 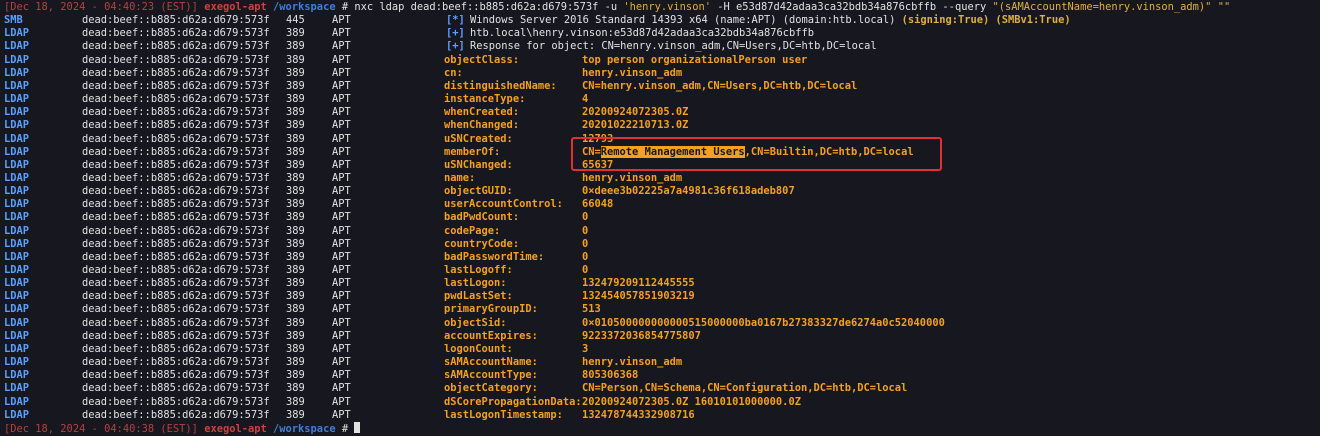 What do you see at coordinates (635, 112) in the screenshot?
I see `attribute-value: 20200924072305.0Z` at bounding box center [635, 112].